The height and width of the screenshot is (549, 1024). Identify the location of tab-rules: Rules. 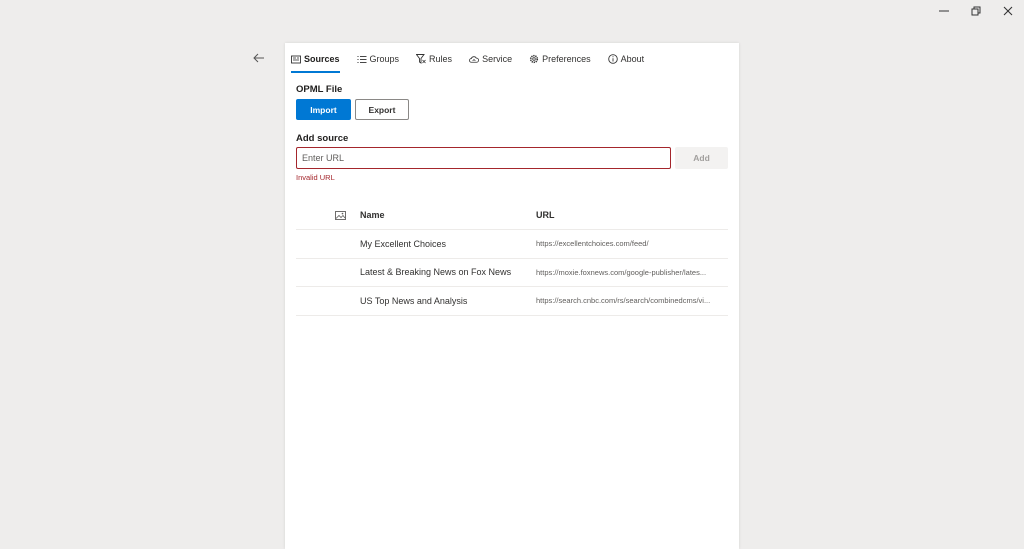
(434, 59).